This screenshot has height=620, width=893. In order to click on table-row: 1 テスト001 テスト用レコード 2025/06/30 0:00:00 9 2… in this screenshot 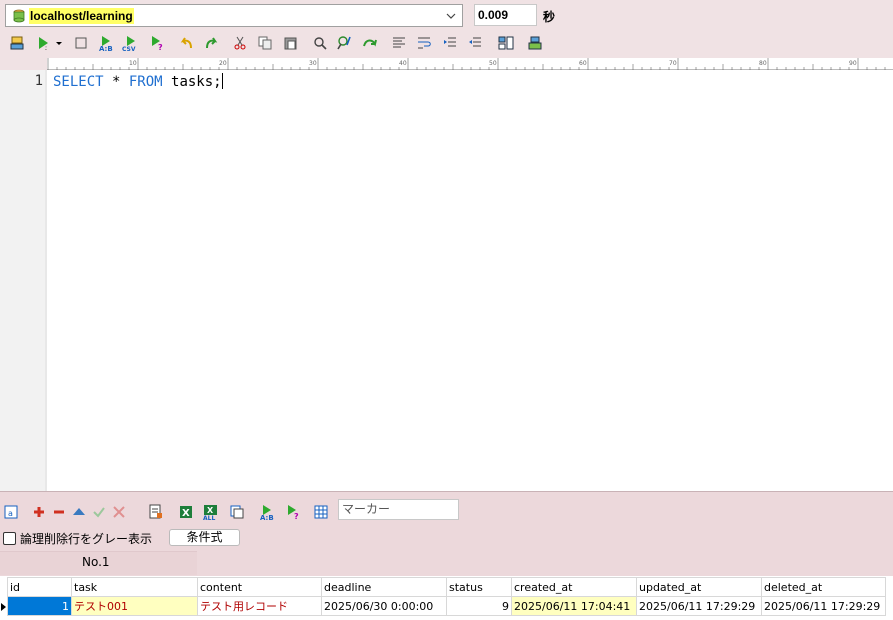, I will do `click(446, 606)`.